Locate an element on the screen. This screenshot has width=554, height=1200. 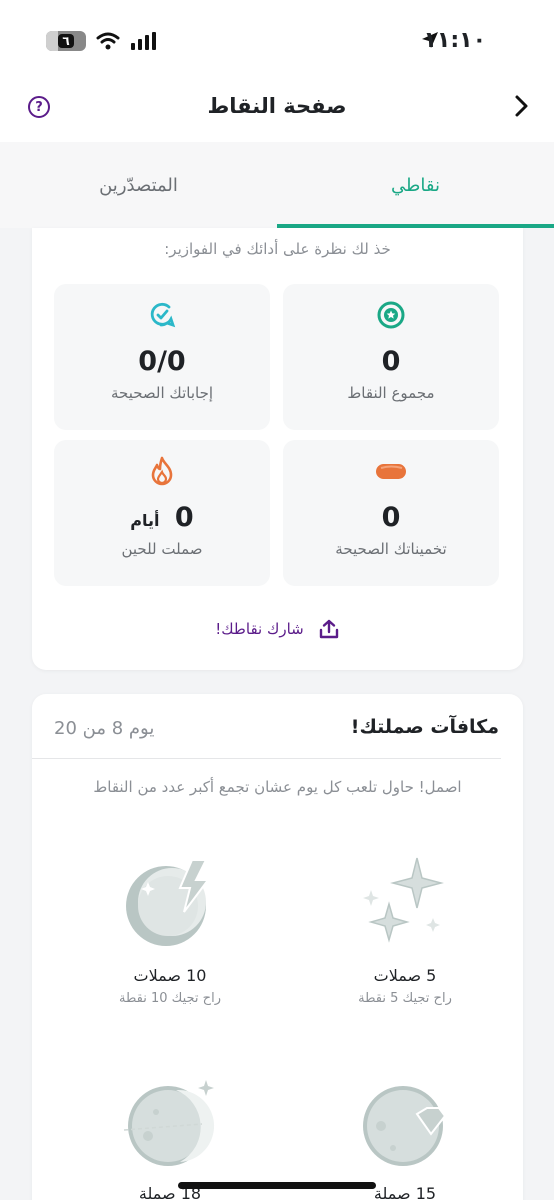
battery-icon: ٦ is located at coordinates (66, 41).